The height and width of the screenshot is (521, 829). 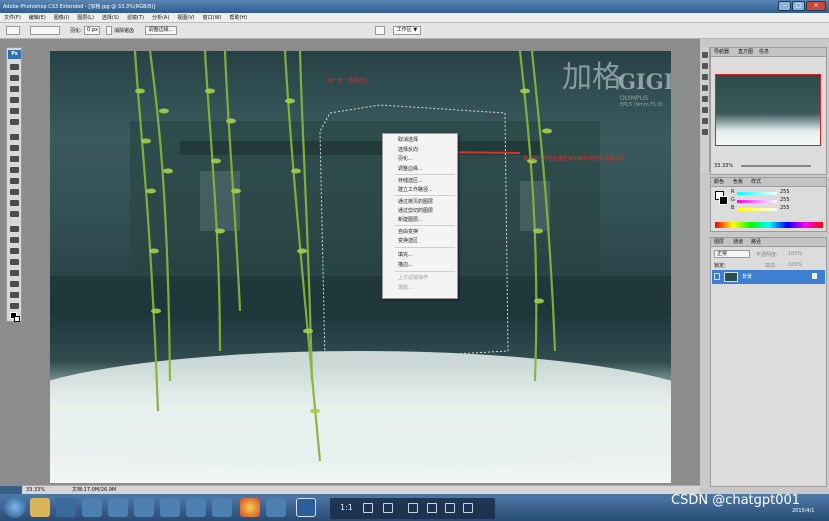 I want to click on history-icon, so click(x=705, y=55).